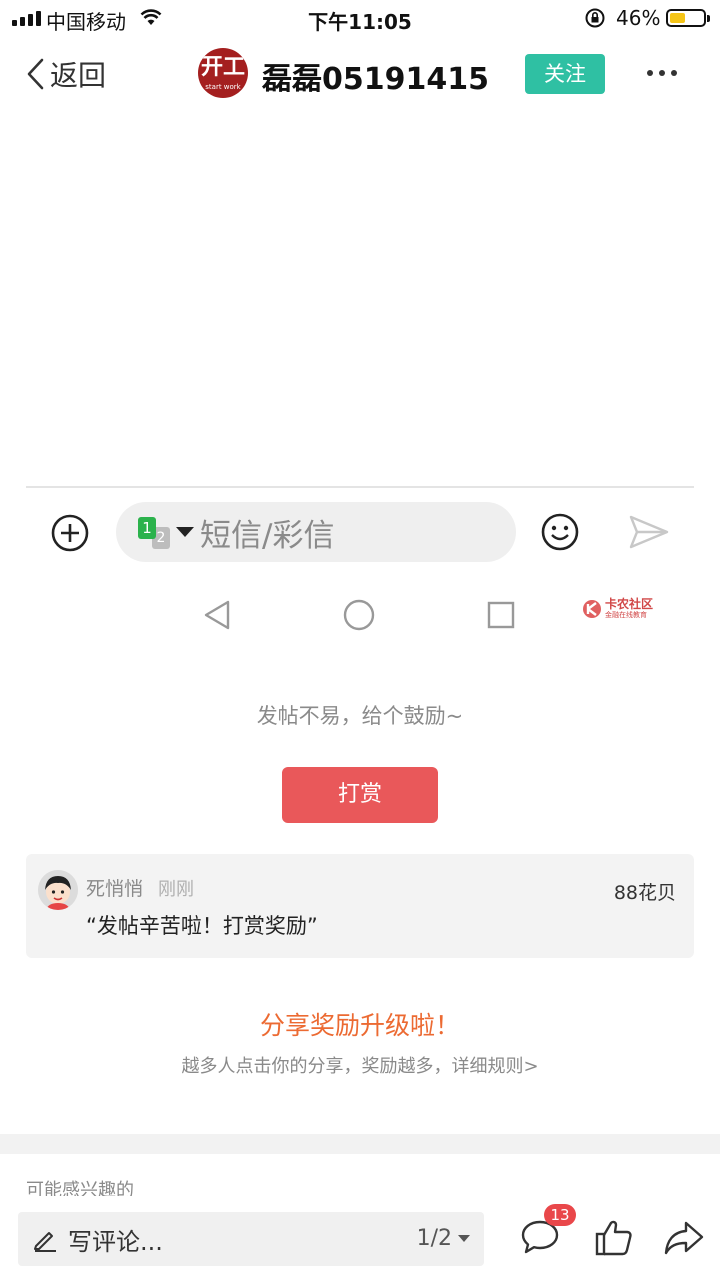  I want to click on sms-input: 2 1 短信/彩信, so click(316, 532).